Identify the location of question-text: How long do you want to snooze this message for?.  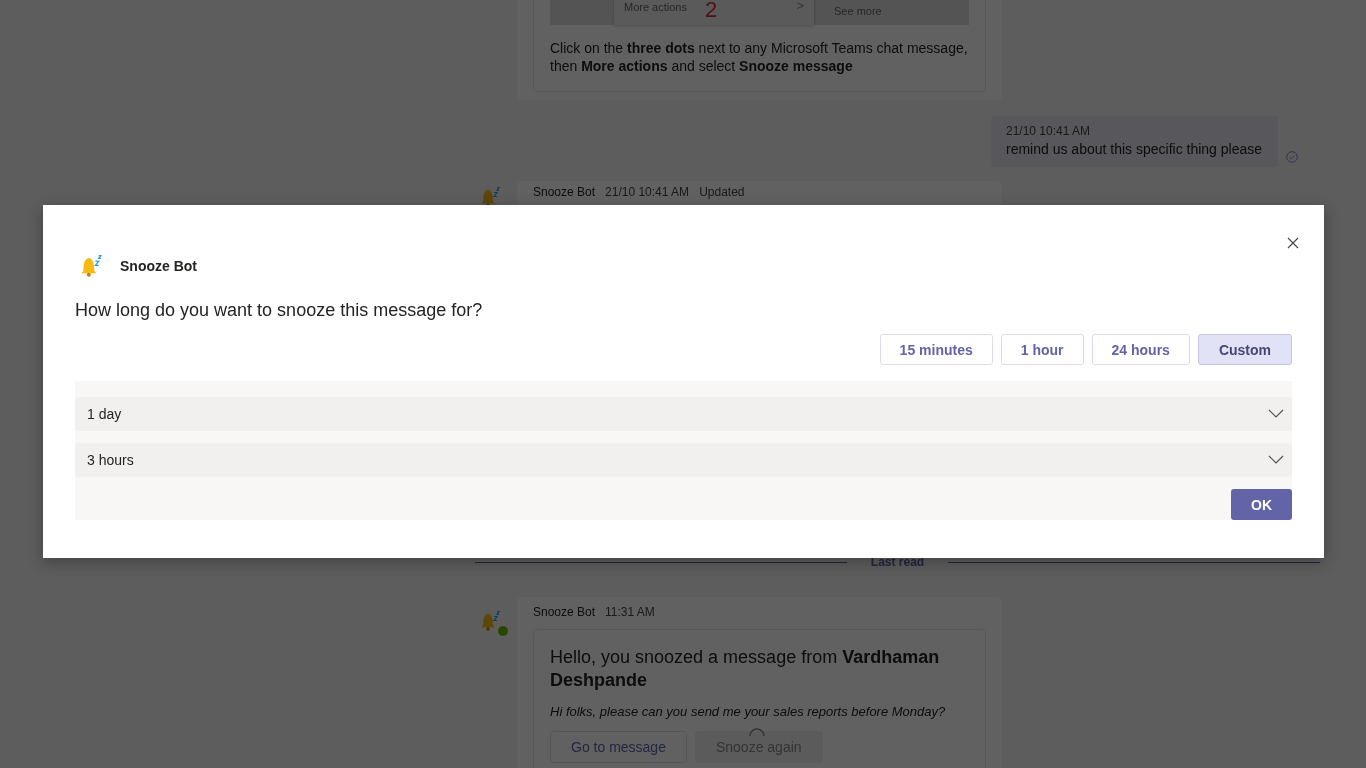
(279, 310).